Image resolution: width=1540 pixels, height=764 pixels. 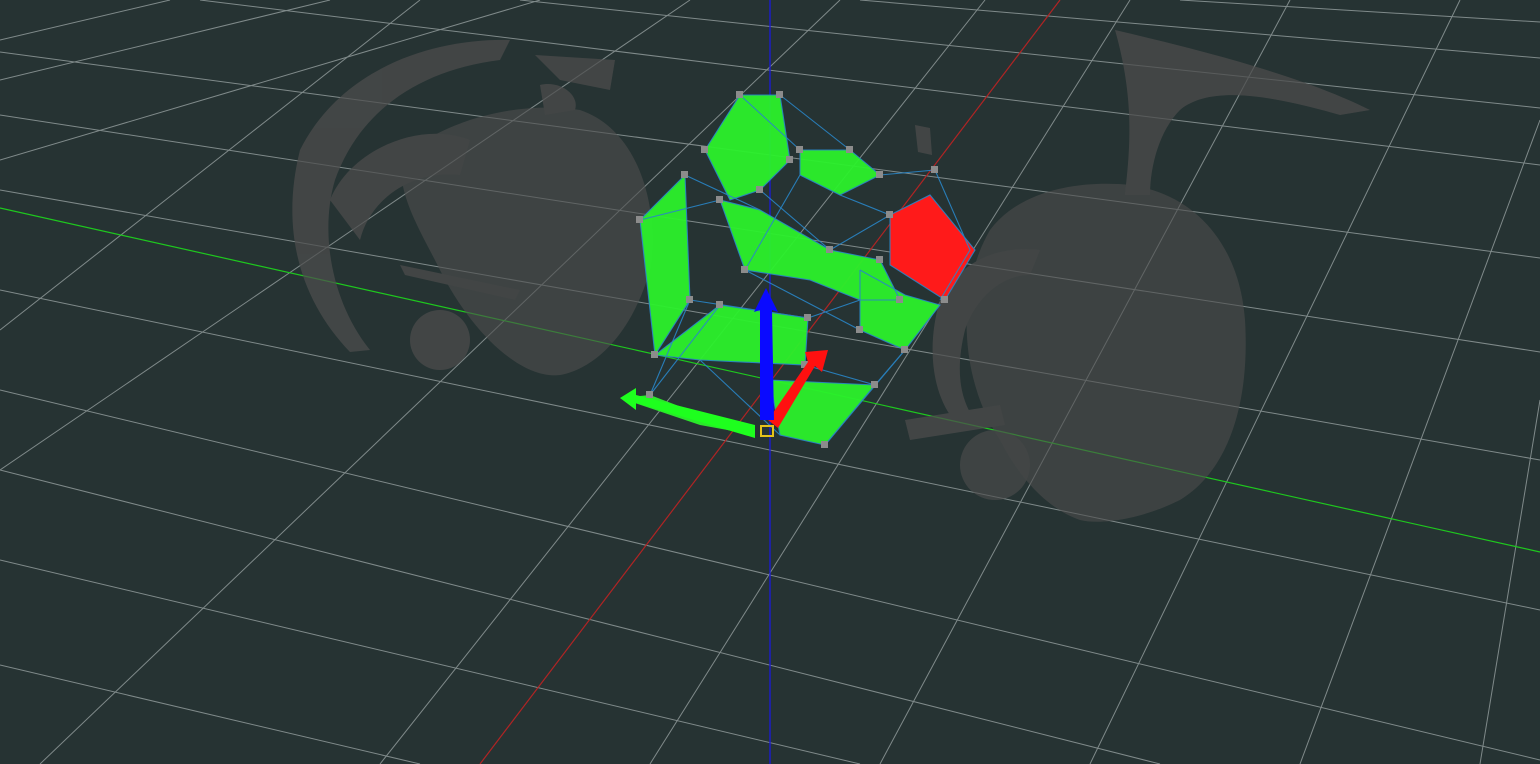 What do you see at coordinates (687, 413) in the screenshot?
I see `gizmo-y-arrow` at bounding box center [687, 413].